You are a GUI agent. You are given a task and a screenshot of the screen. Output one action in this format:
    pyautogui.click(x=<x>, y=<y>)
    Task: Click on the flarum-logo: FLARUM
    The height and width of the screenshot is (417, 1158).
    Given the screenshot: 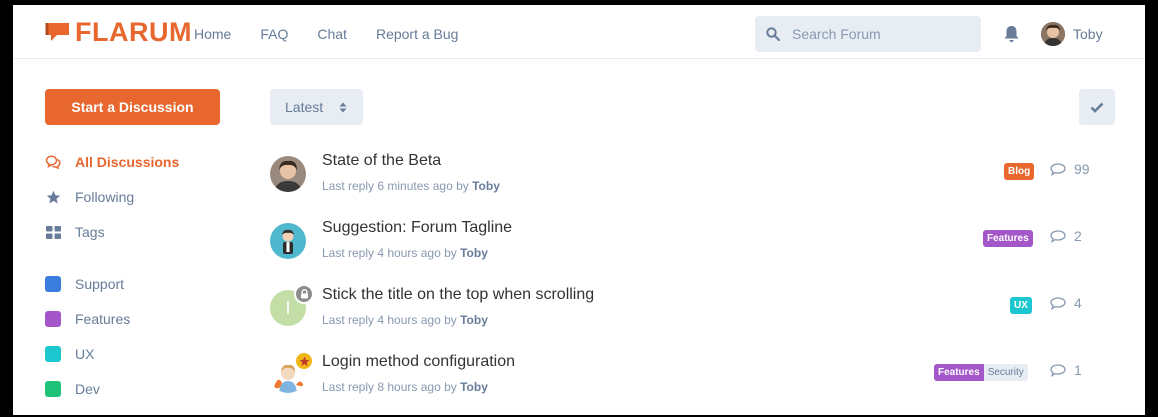 What is the action you would take?
    pyautogui.click(x=118, y=32)
    